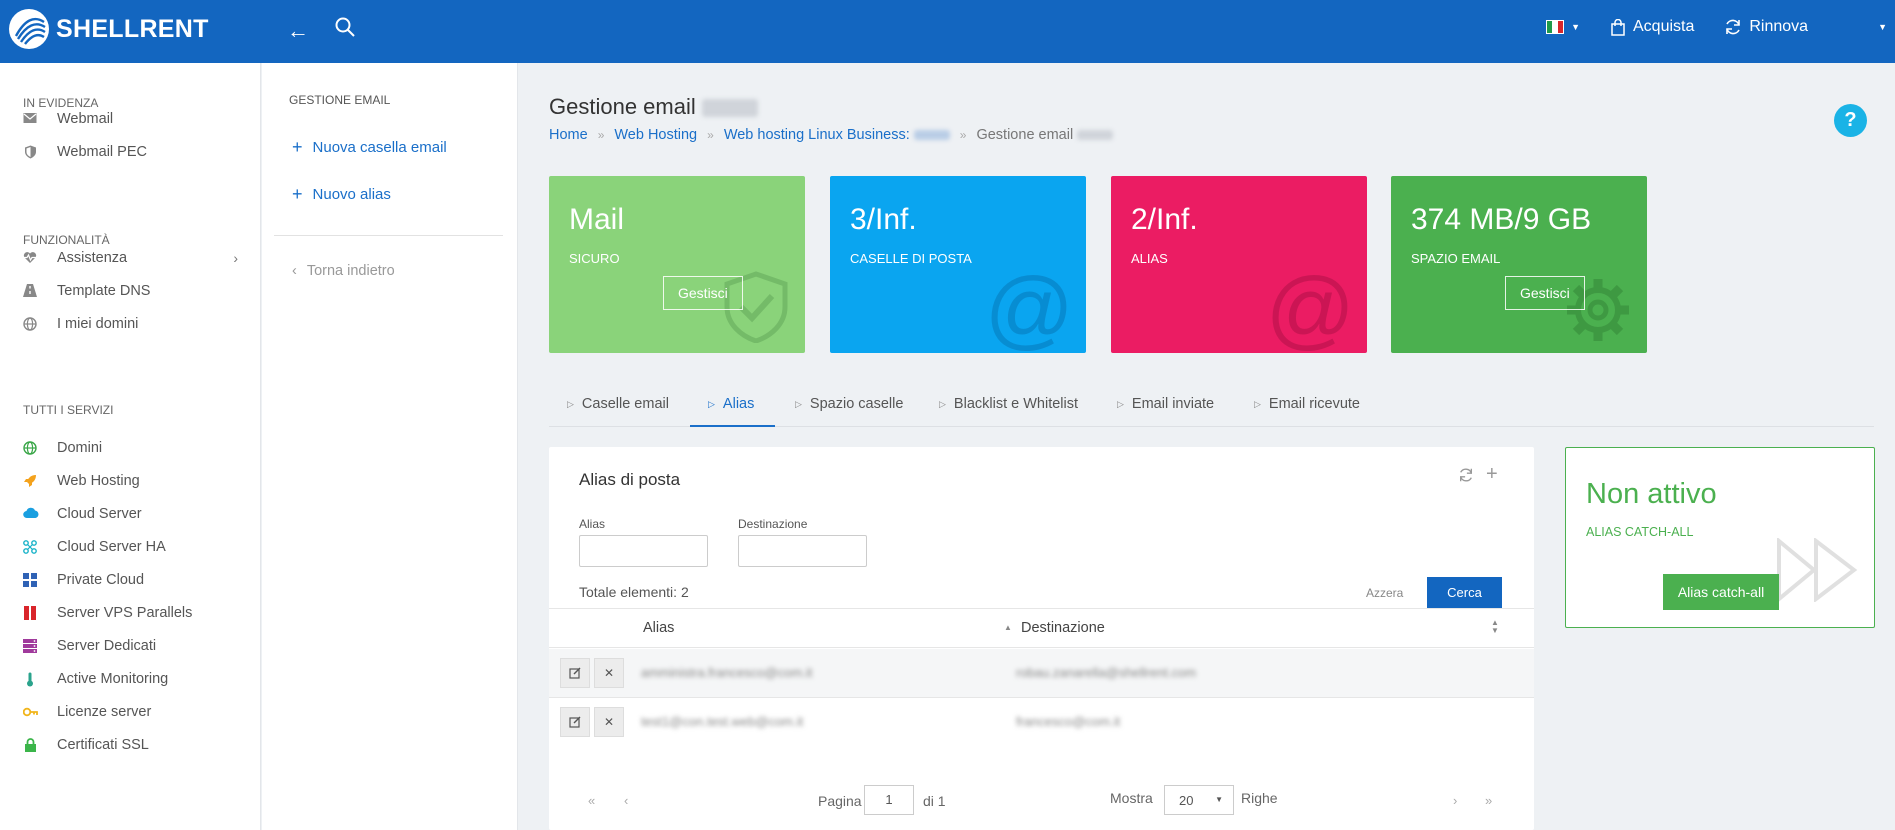  I want to click on rocket-icon, so click(30, 481).